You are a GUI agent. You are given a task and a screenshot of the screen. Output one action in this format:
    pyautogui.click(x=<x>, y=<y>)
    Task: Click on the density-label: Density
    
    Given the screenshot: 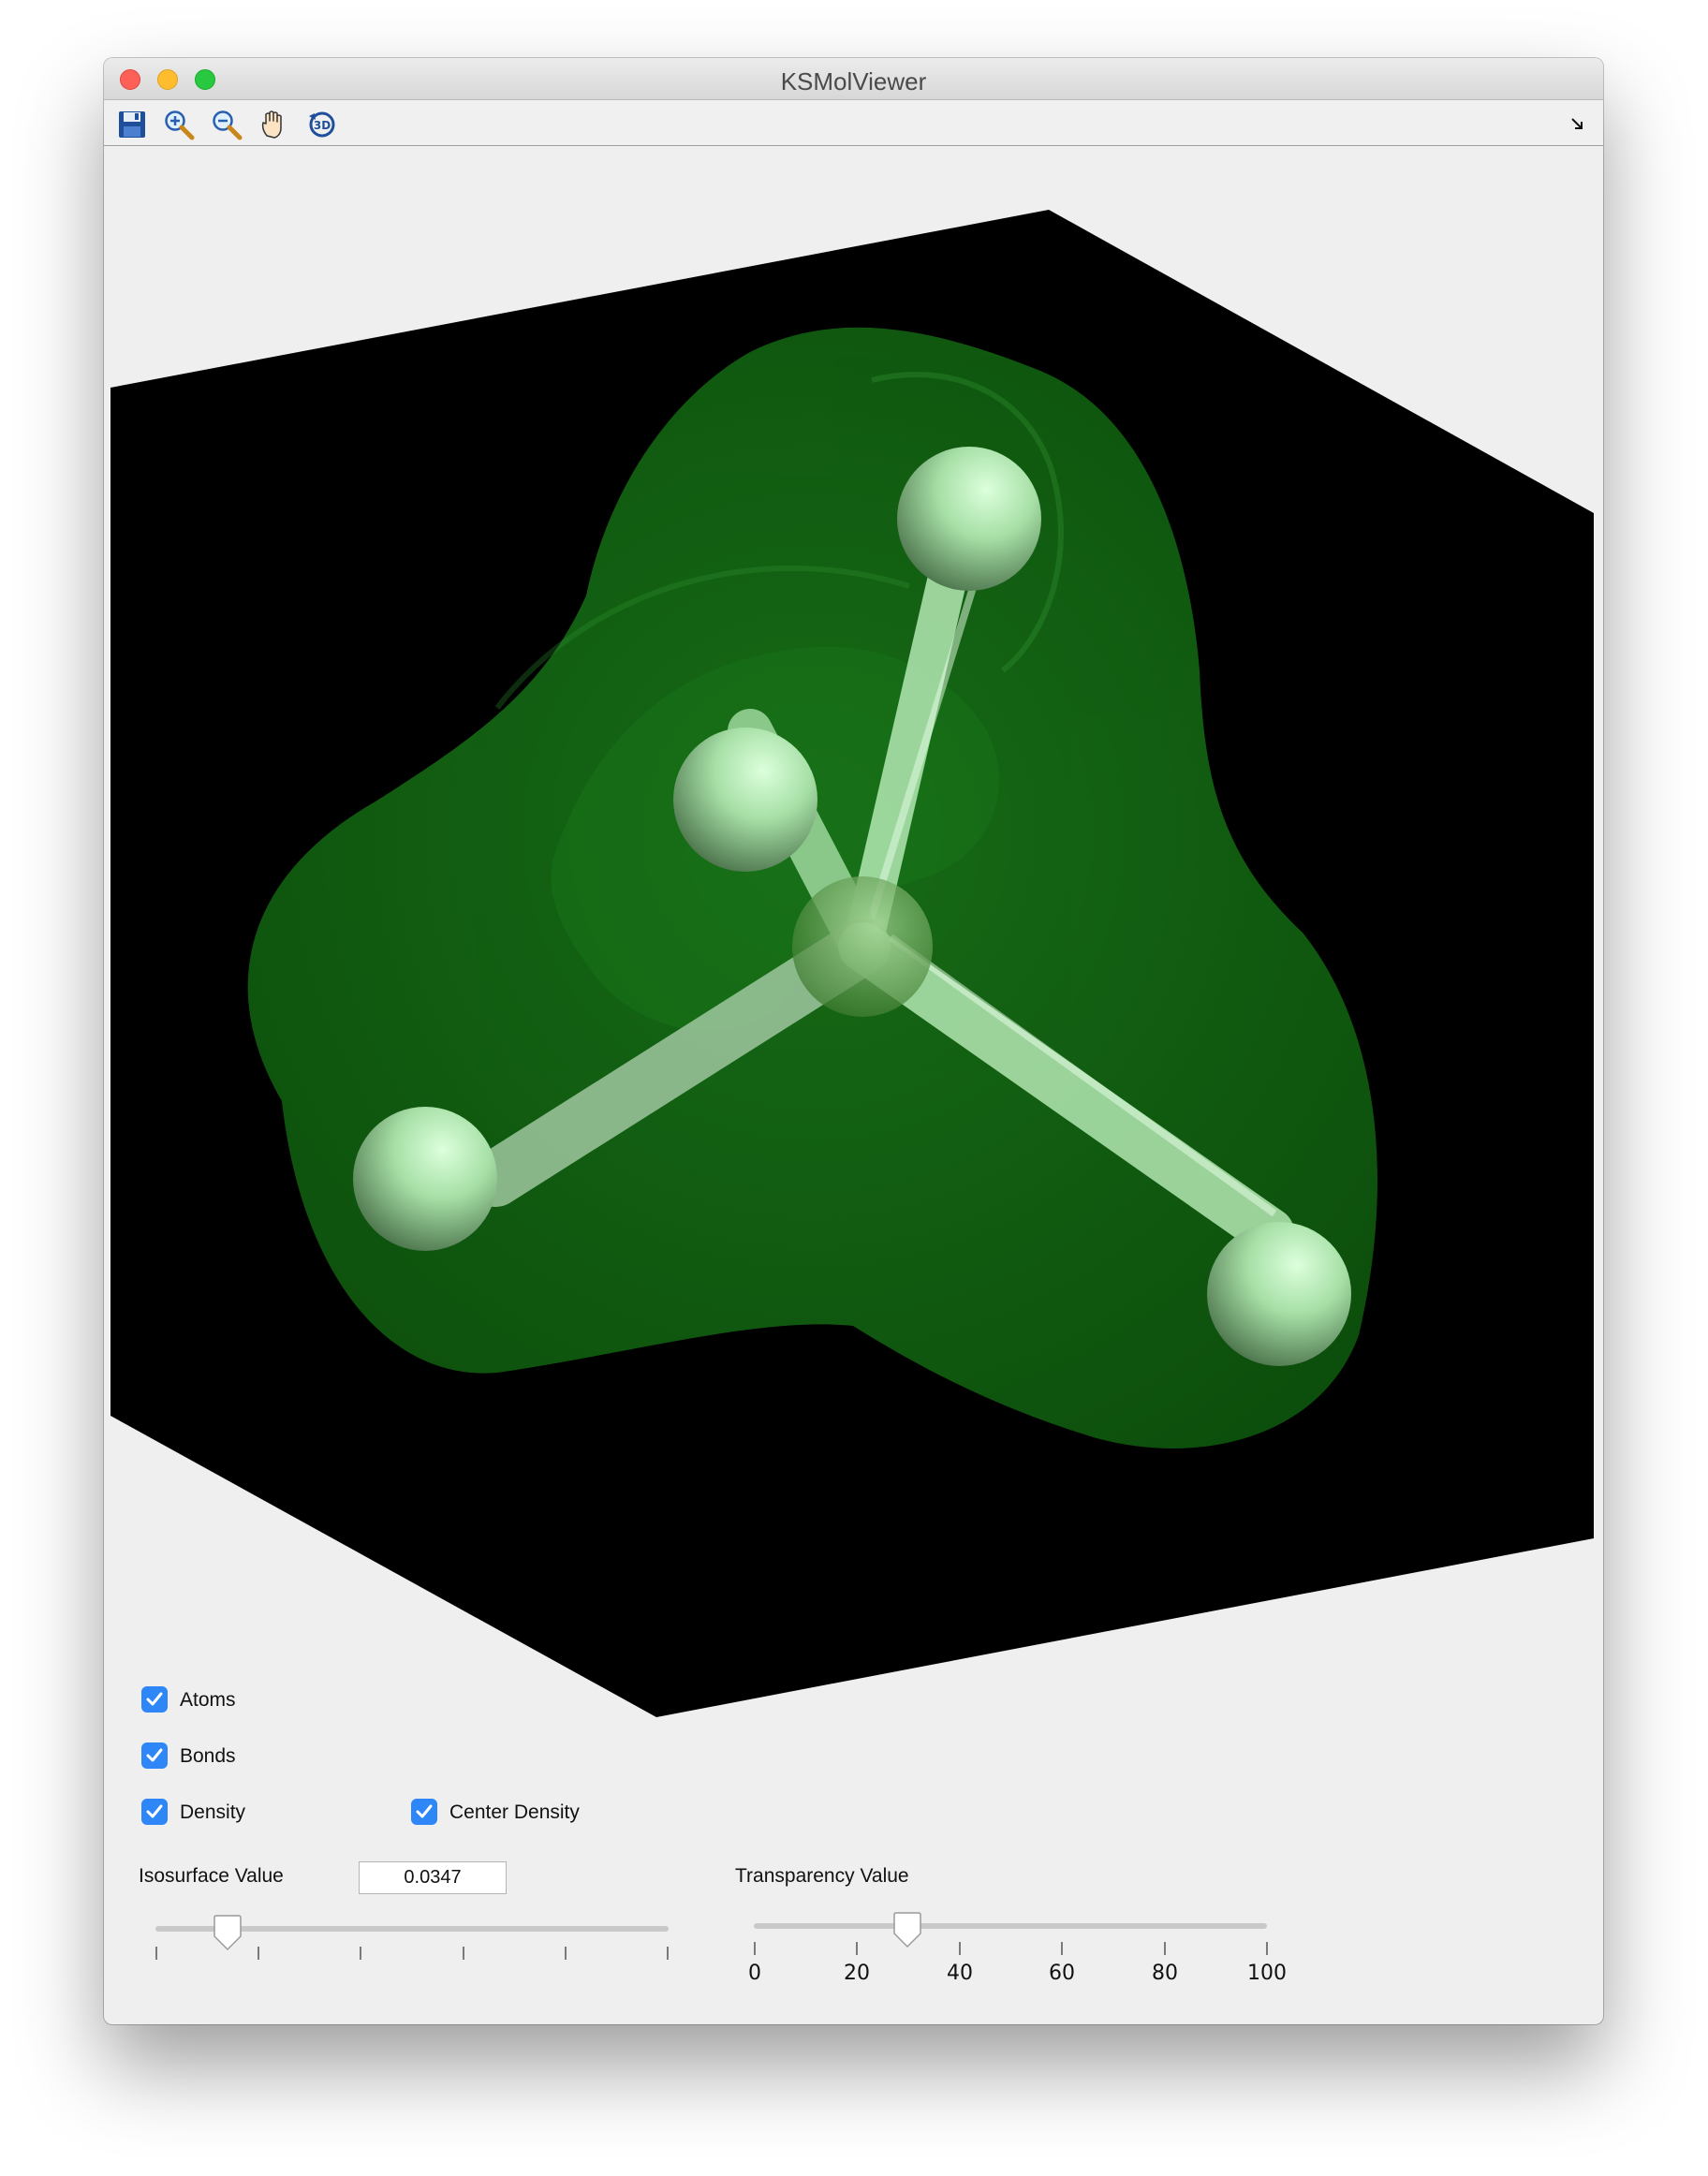 What is the action you would take?
    pyautogui.click(x=213, y=1812)
    